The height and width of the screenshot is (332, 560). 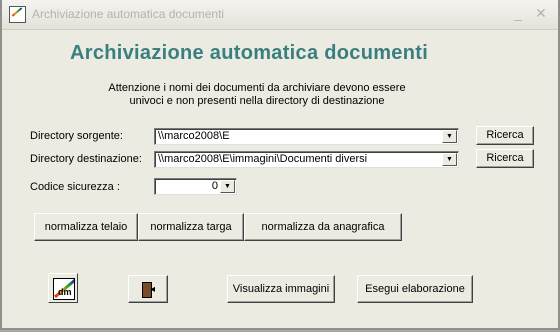 I want to click on dm-logo-button: dm, so click(x=63, y=288).